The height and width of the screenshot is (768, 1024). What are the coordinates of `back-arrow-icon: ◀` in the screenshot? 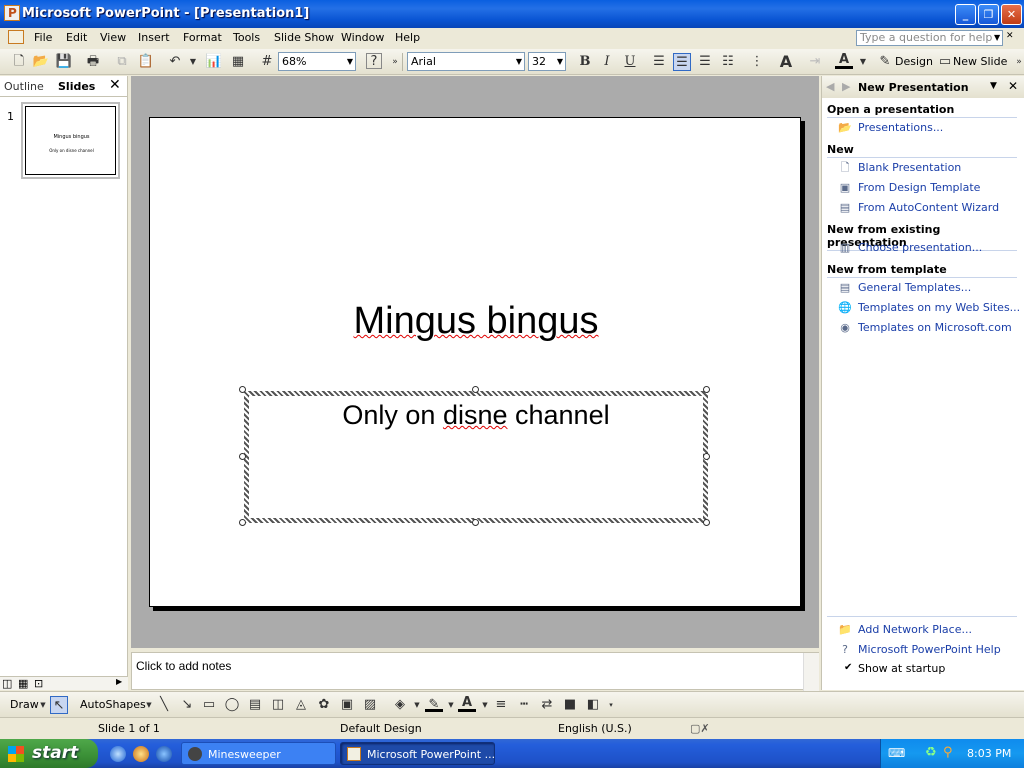 It's located at (830, 86).